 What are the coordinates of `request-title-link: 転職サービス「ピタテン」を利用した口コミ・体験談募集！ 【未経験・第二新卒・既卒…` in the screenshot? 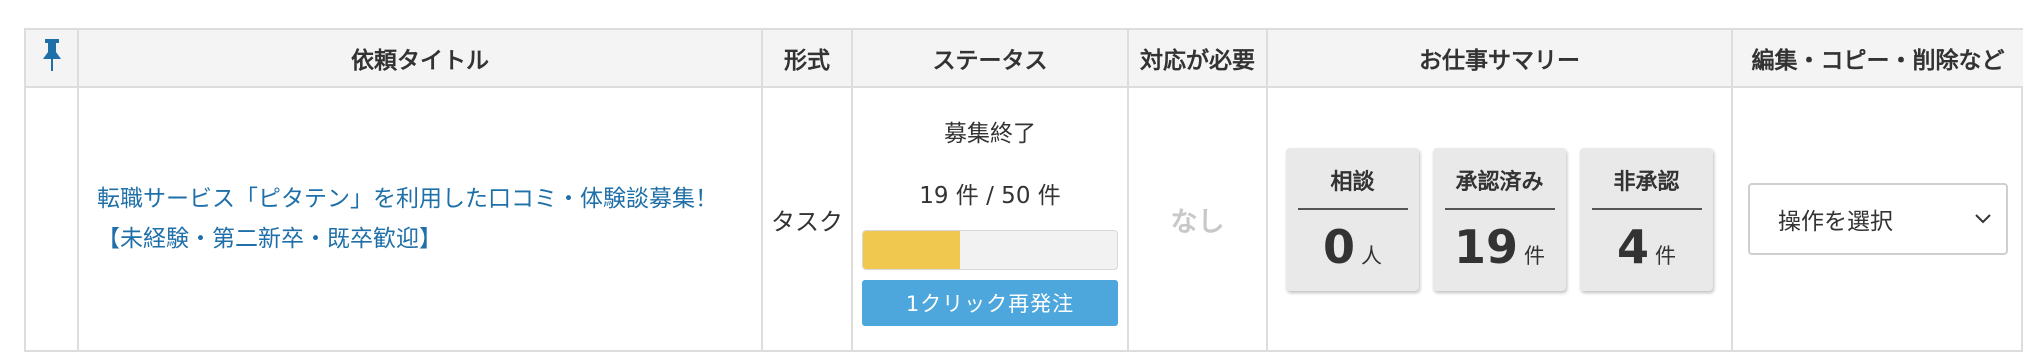 It's located at (420, 219).